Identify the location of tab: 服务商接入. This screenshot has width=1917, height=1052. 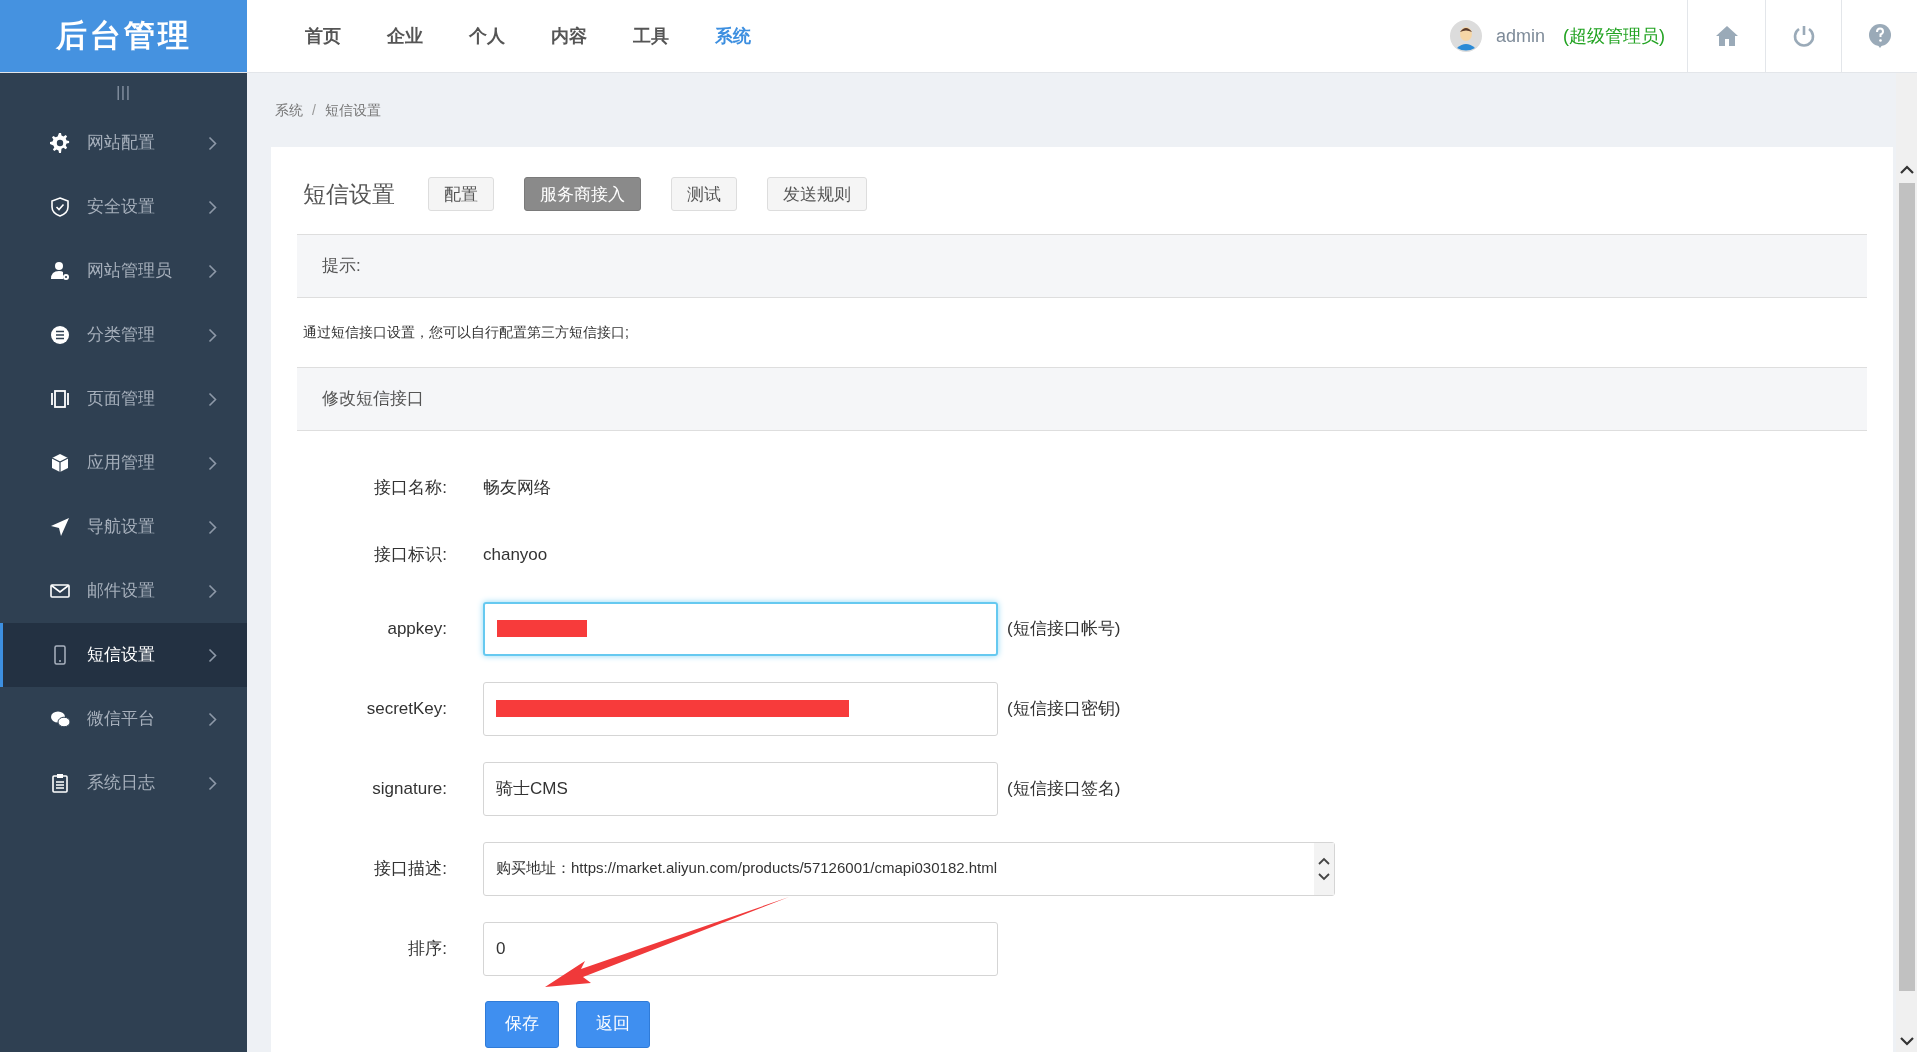
(582, 194).